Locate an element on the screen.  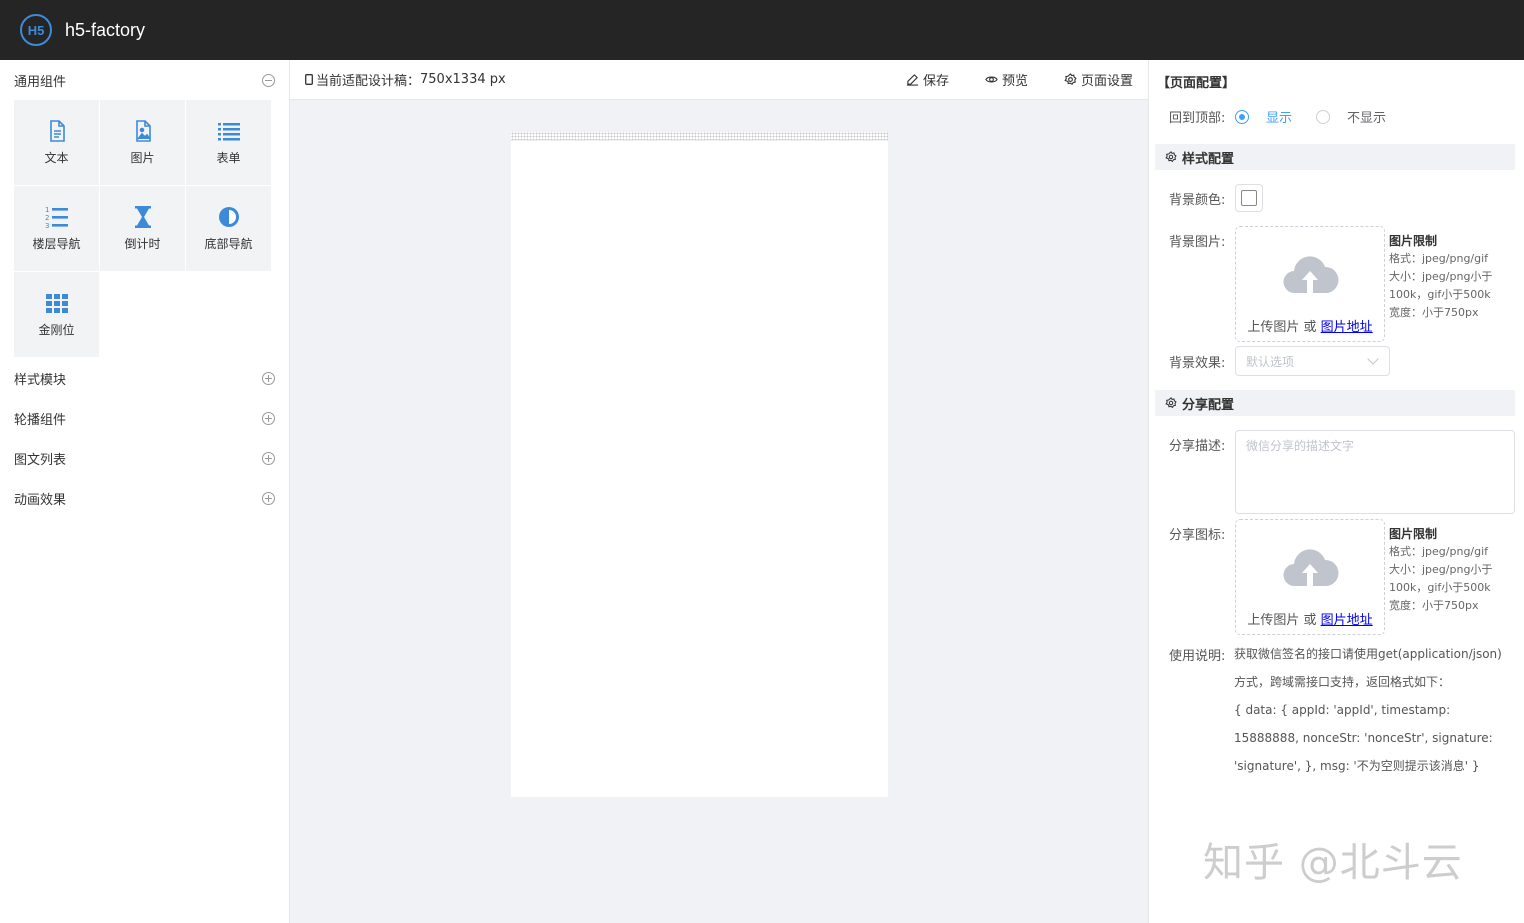
share-desc-label: 分享描述: is located at coordinates (1197, 446).